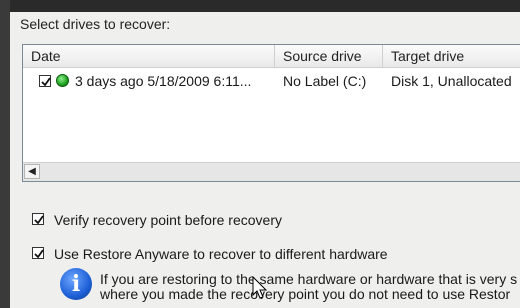 The height and width of the screenshot is (308, 520). What do you see at coordinates (149, 56) in the screenshot?
I see `column-header-date: Date` at bounding box center [149, 56].